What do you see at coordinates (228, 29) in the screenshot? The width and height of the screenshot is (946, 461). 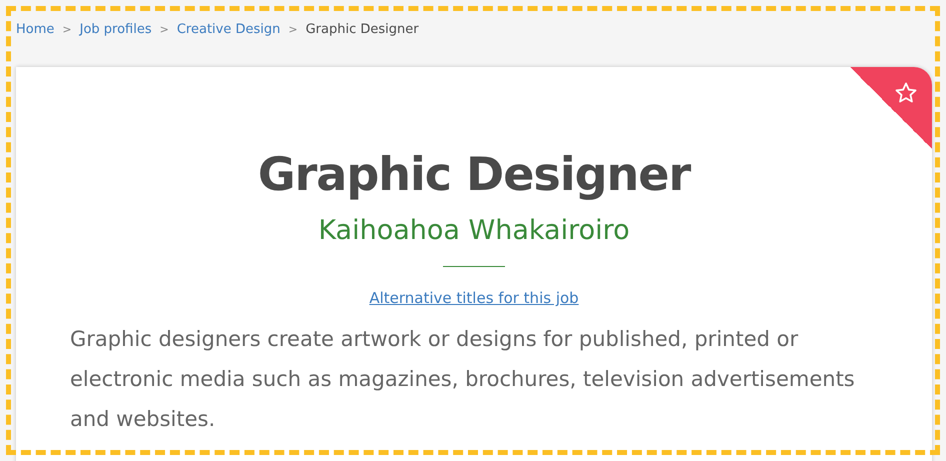 I see `breadcrumb-link: Creative Design` at bounding box center [228, 29].